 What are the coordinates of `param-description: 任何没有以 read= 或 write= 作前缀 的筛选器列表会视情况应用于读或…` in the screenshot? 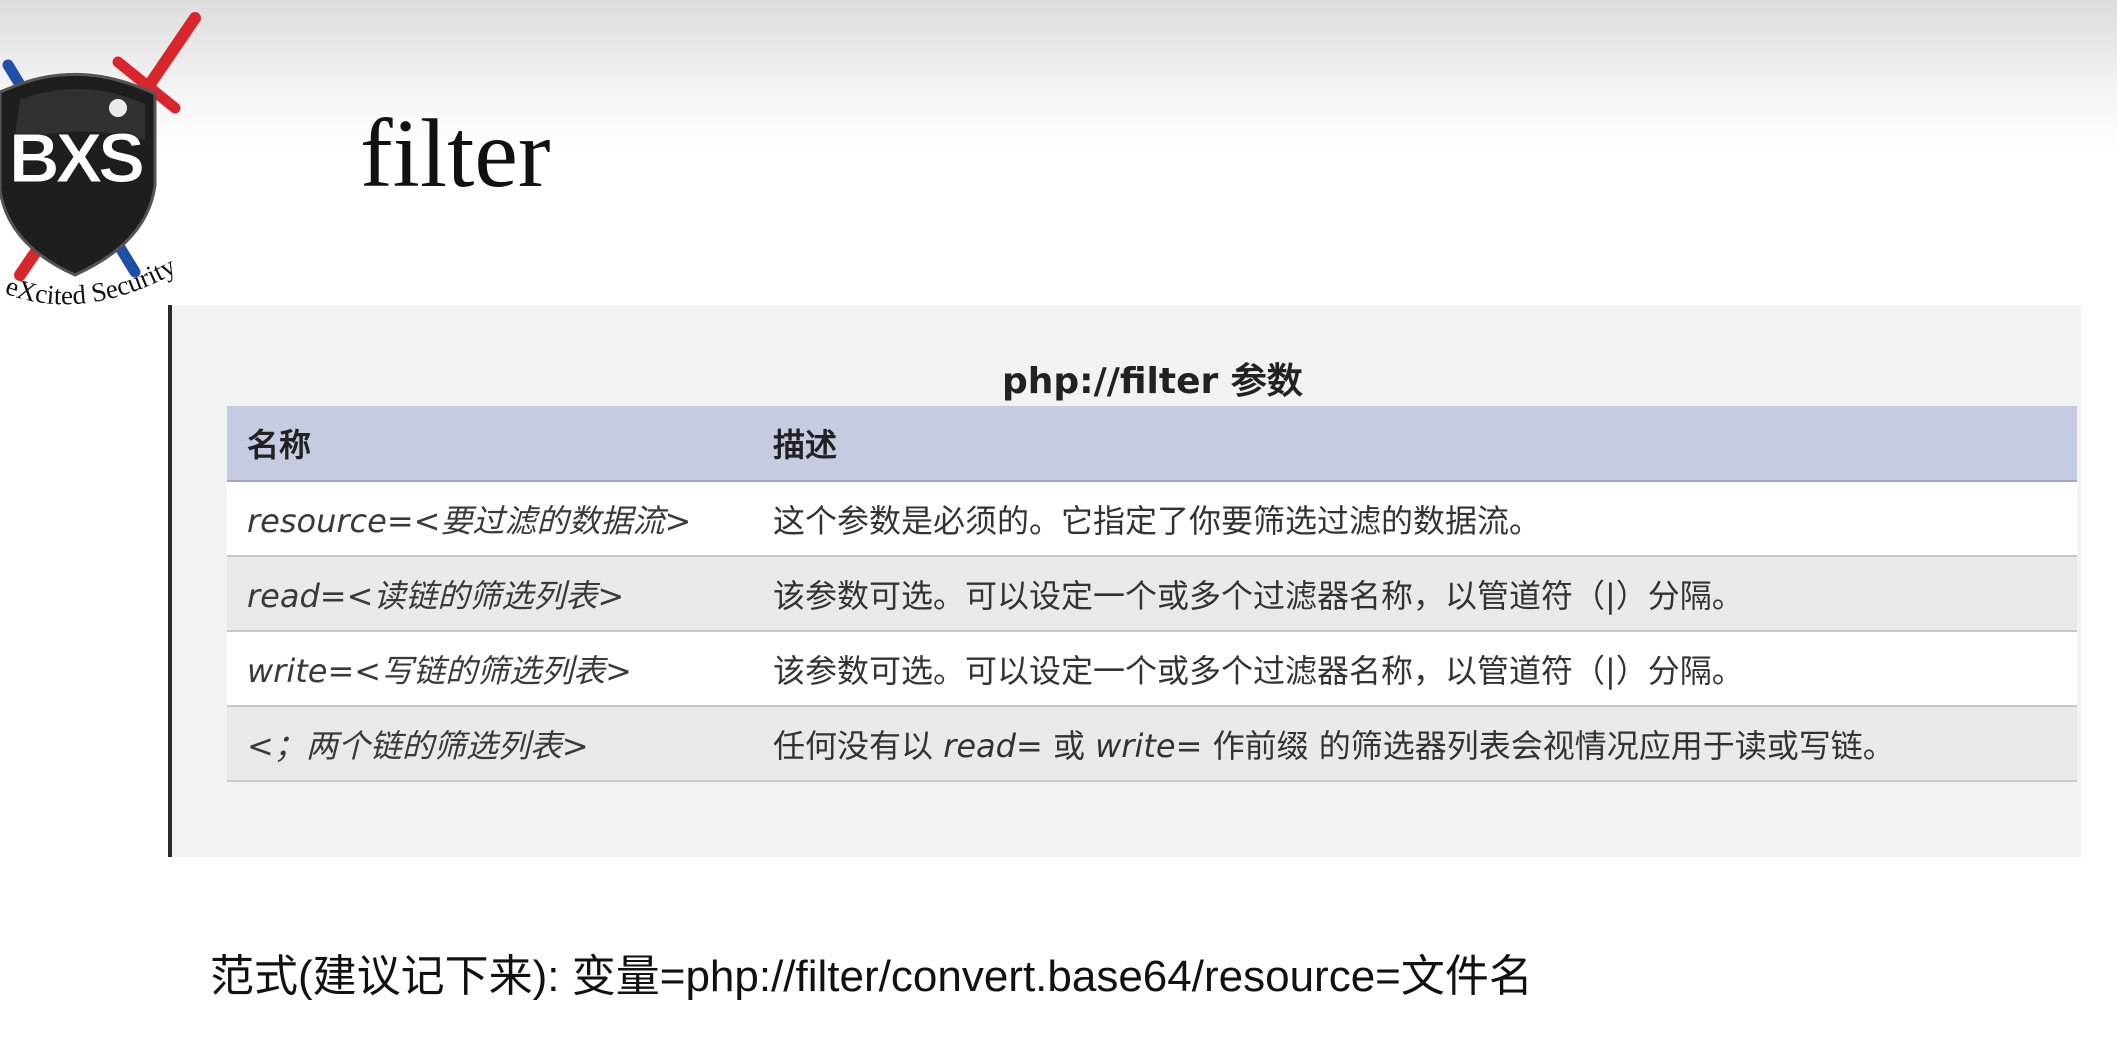 It's located at (1415, 744).